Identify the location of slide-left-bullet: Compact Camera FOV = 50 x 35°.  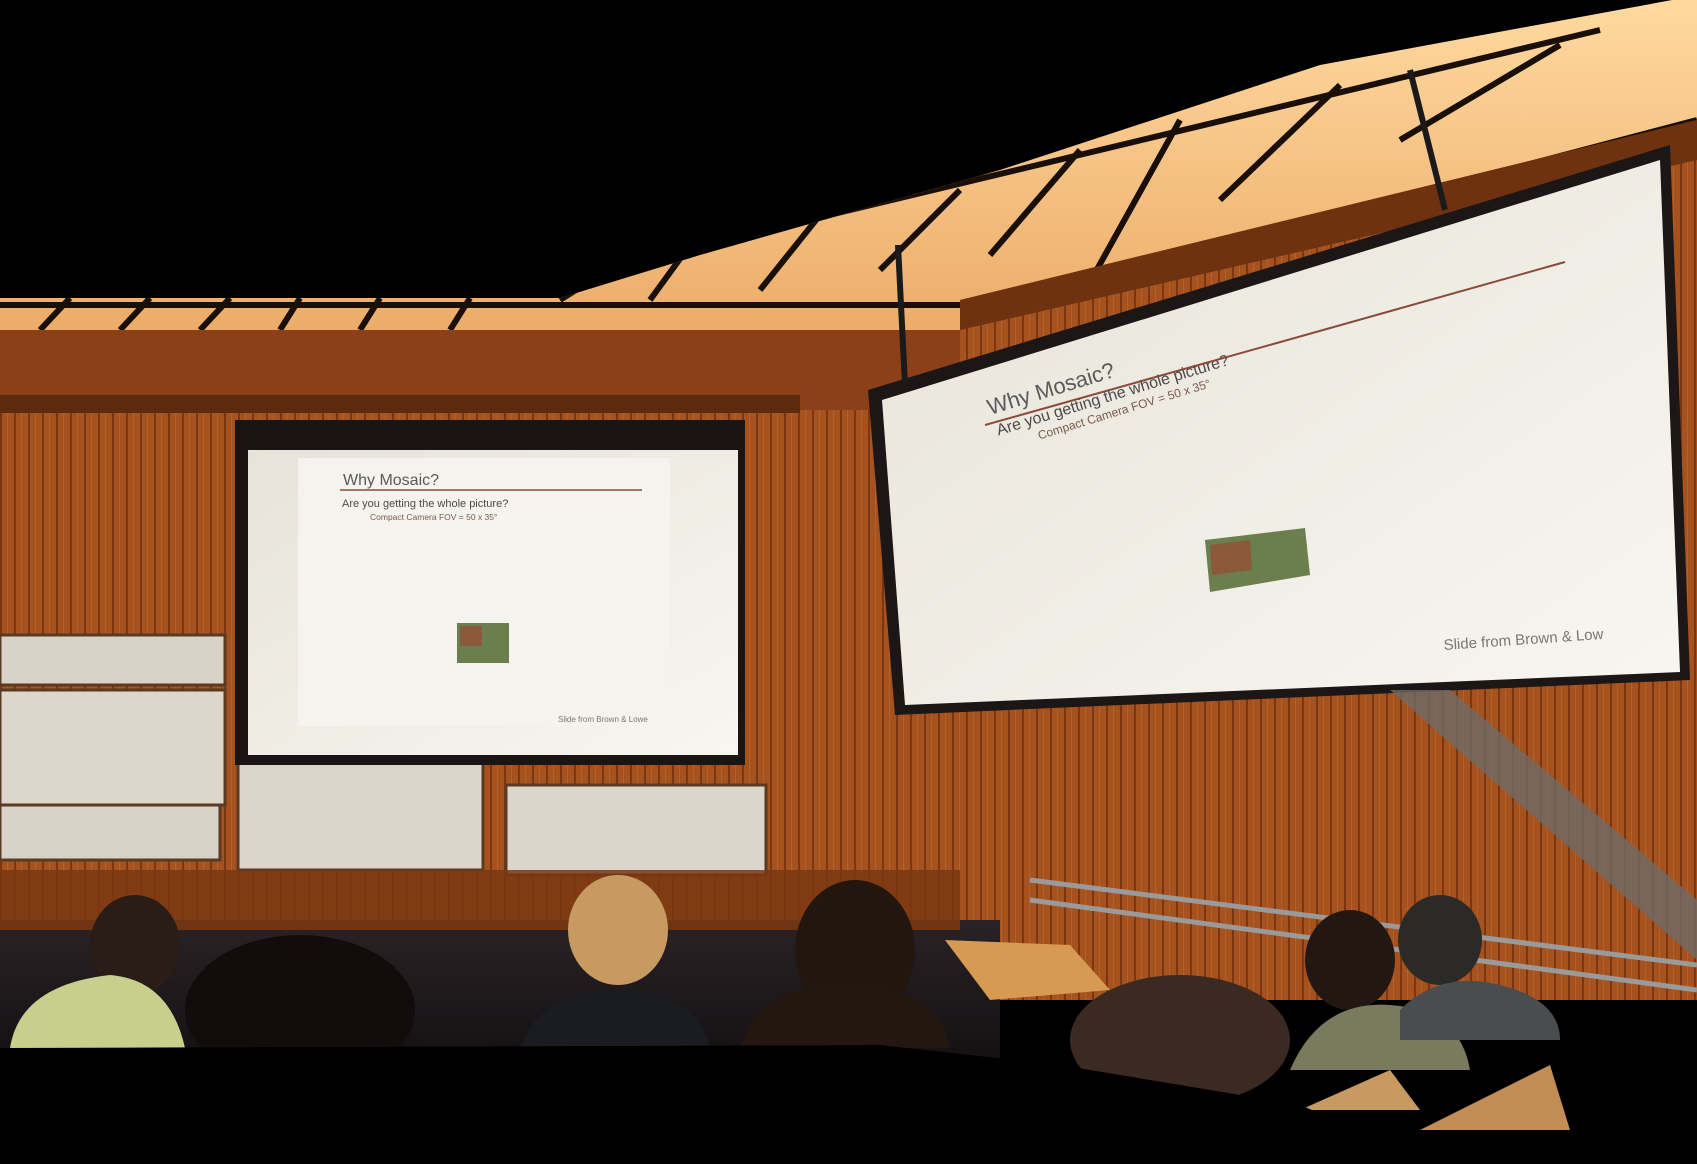
(433, 517).